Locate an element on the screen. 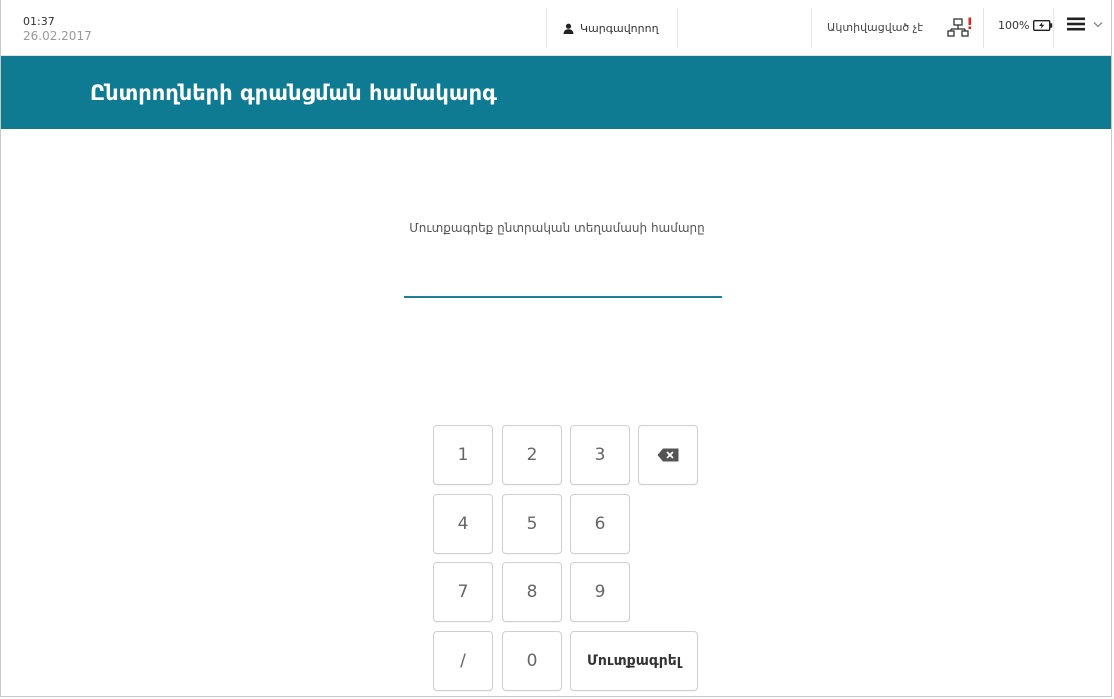 The height and width of the screenshot is (699, 1114). operator-label: Կարգավորող is located at coordinates (619, 28).